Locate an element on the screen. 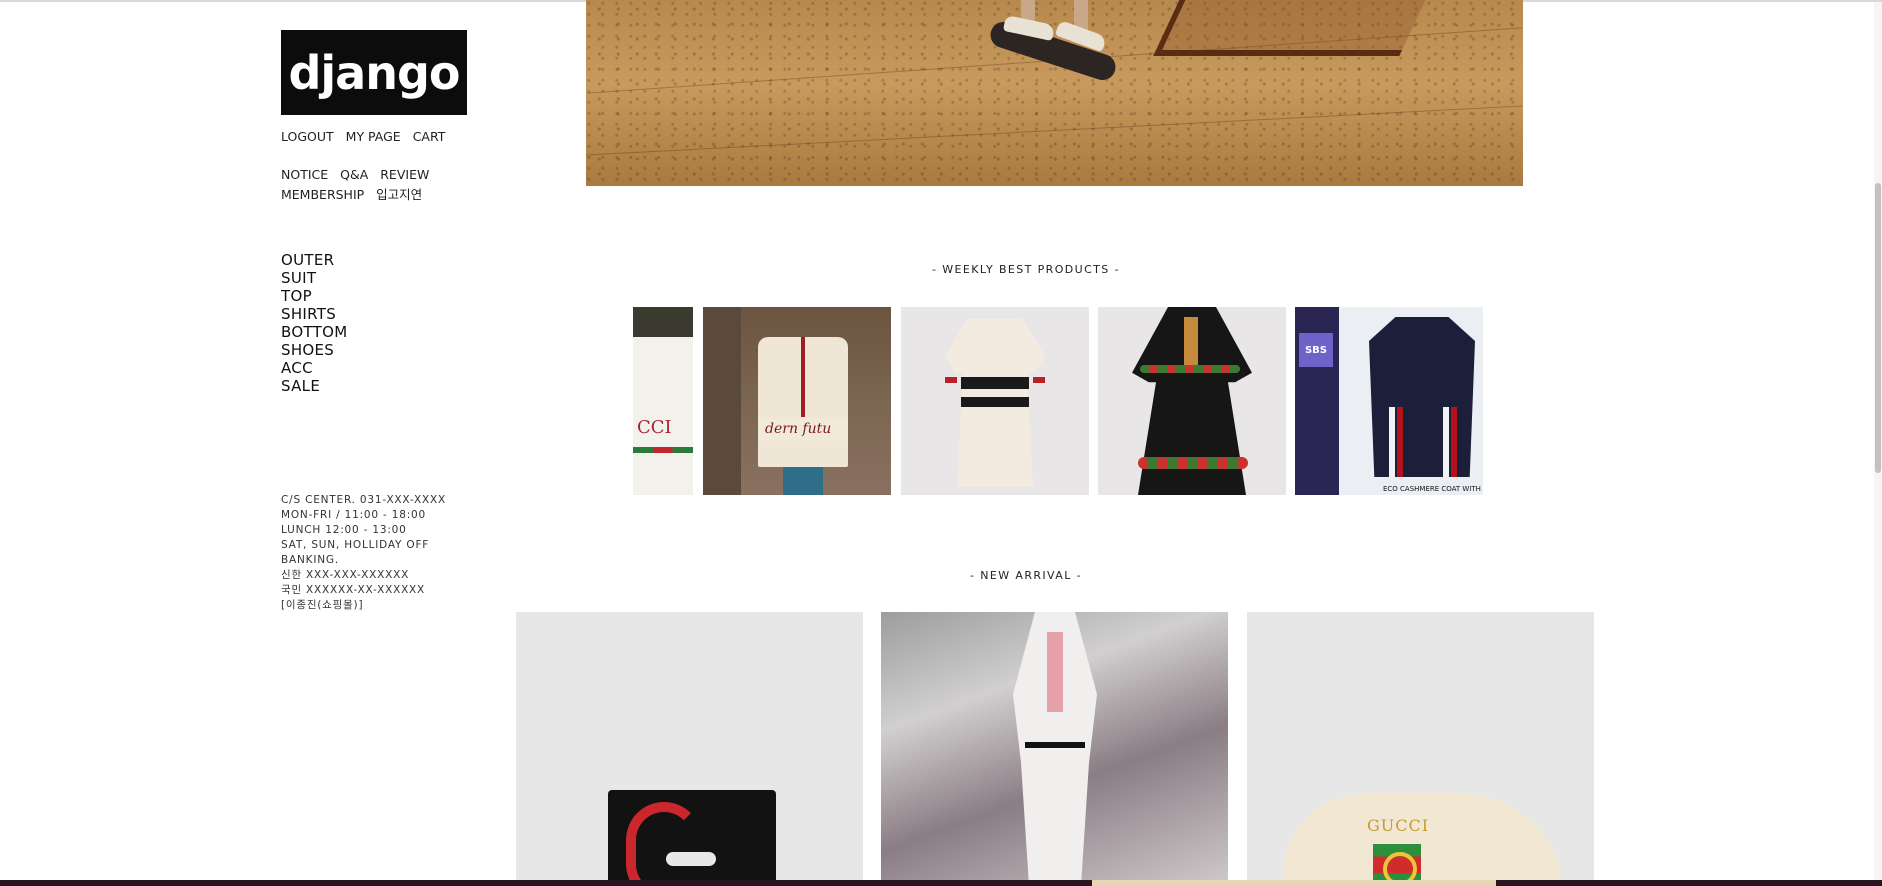 This screenshot has height=886, width=1882. notice-link: NOTICE is located at coordinates (304, 174).